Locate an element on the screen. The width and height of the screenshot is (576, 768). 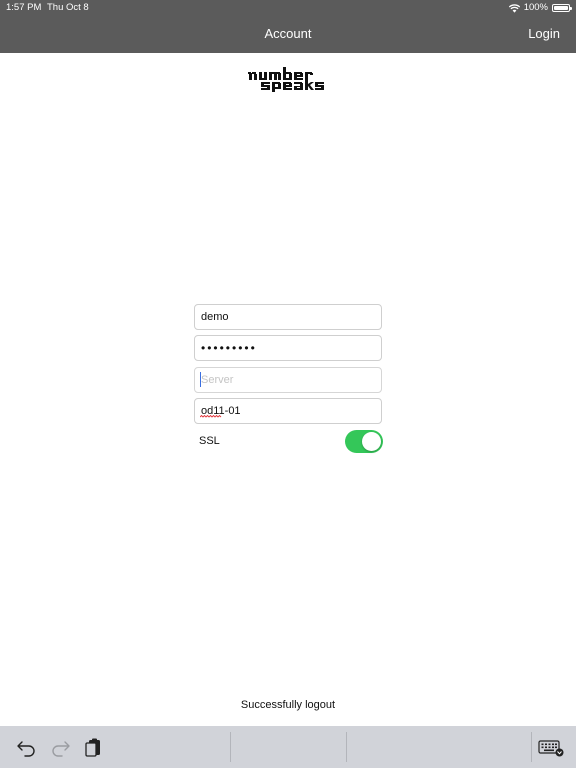
login-button: Login is located at coordinates (544, 33).